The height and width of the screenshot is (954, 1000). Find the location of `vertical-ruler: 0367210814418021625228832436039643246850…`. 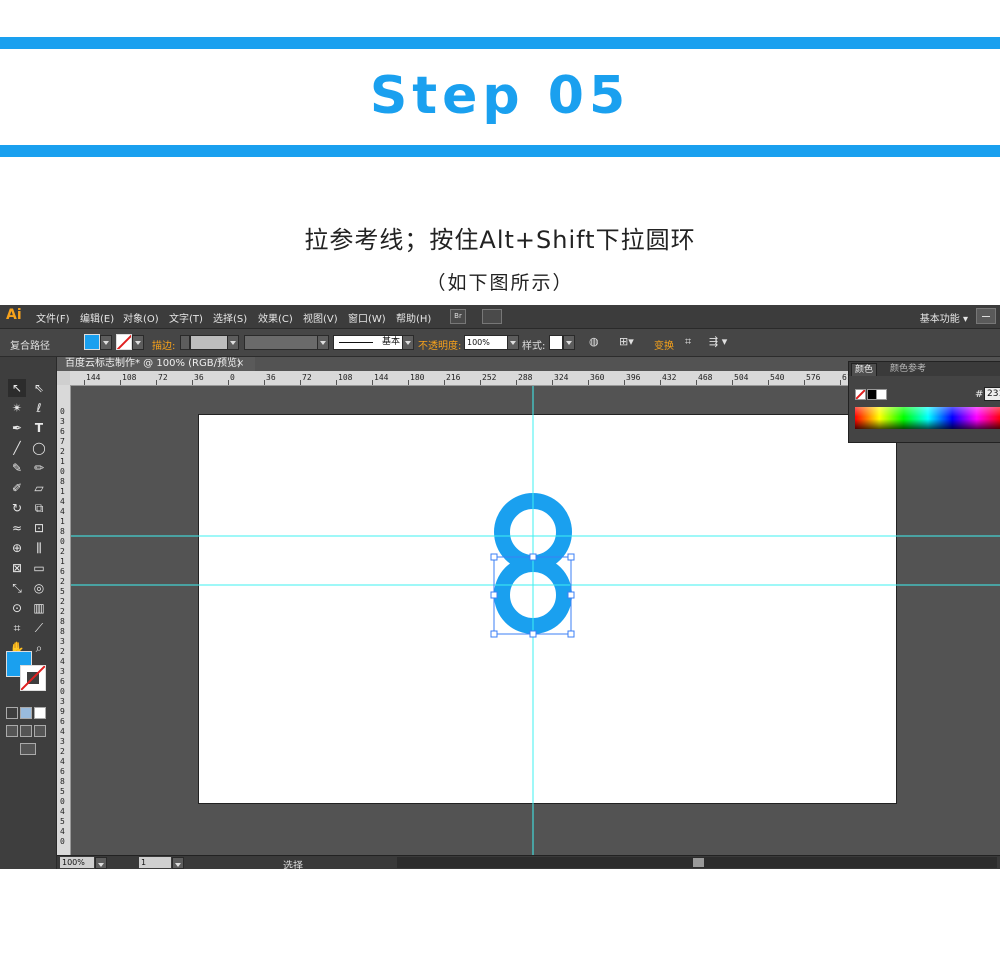

vertical-ruler: 0367210814418021625228832436039643246850… is located at coordinates (64, 620).